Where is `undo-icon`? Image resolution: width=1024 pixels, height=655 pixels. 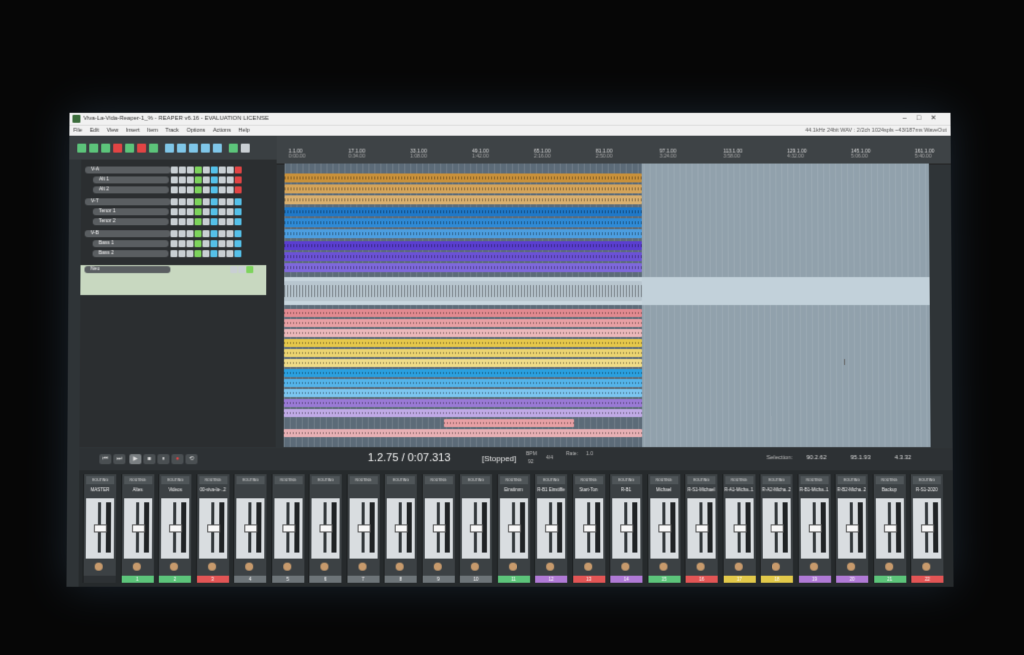 undo-icon is located at coordinates (118, 148).